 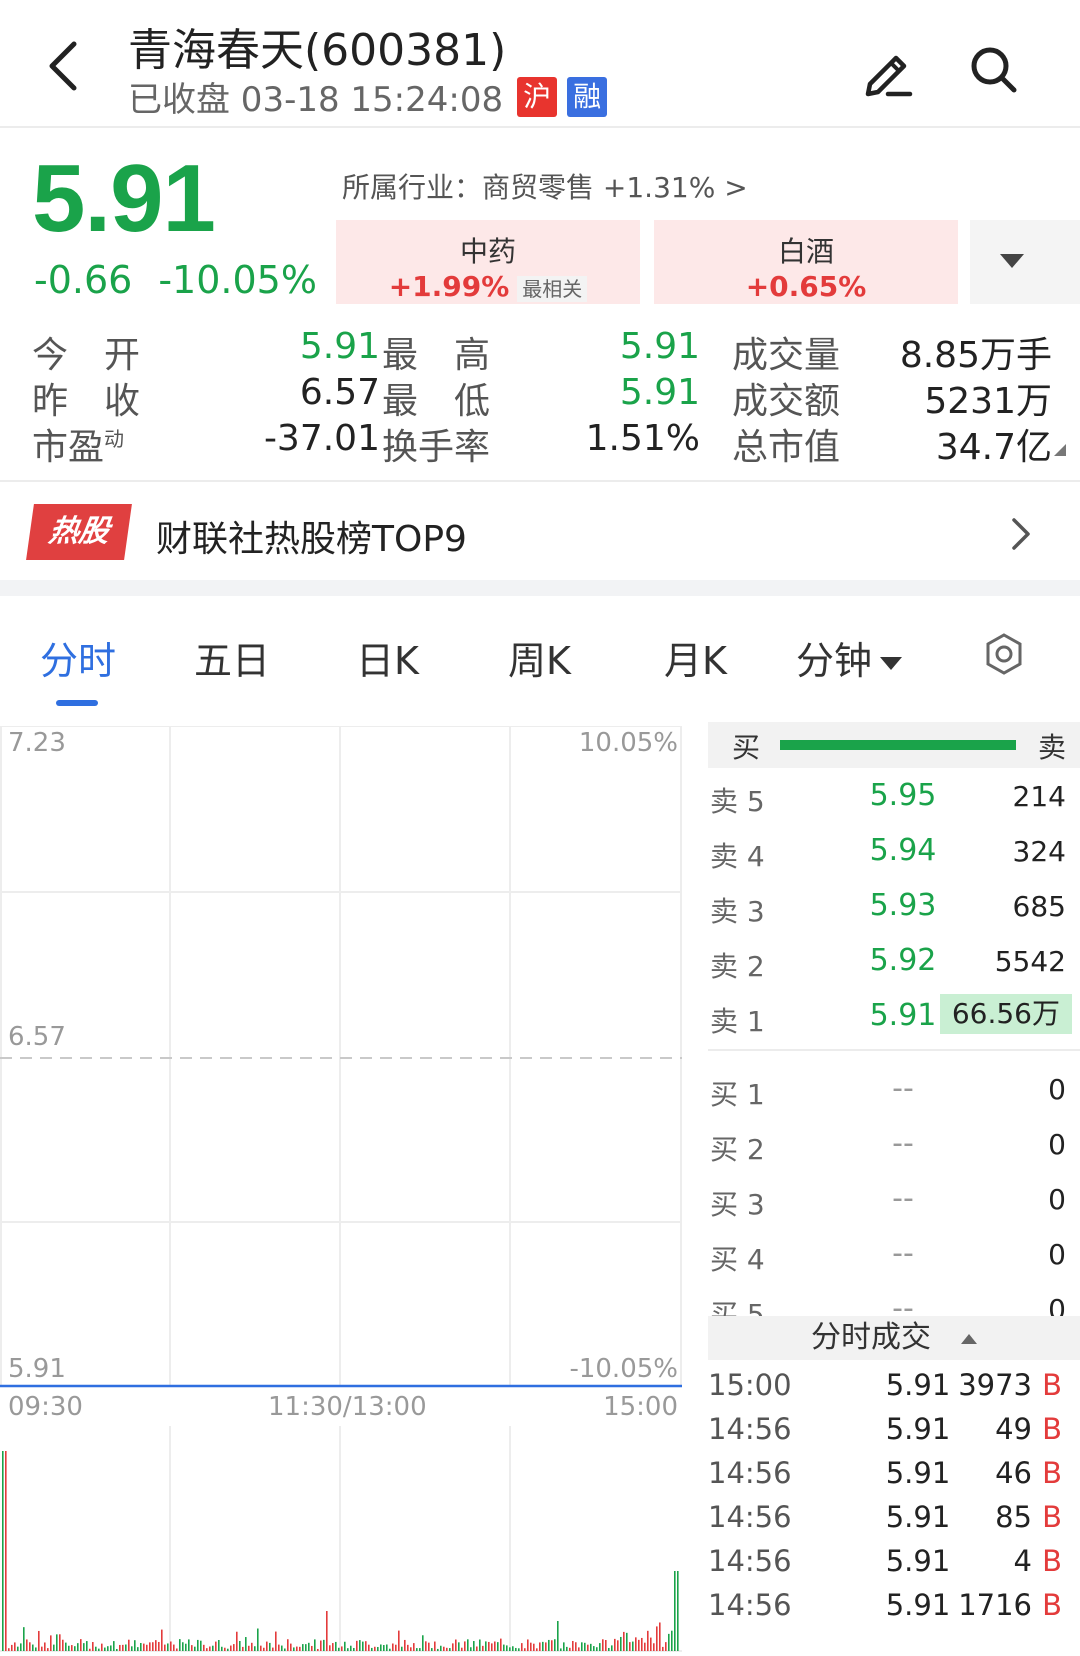 I want to click on ask-label: 卖 3, so click(x=737, y=911).